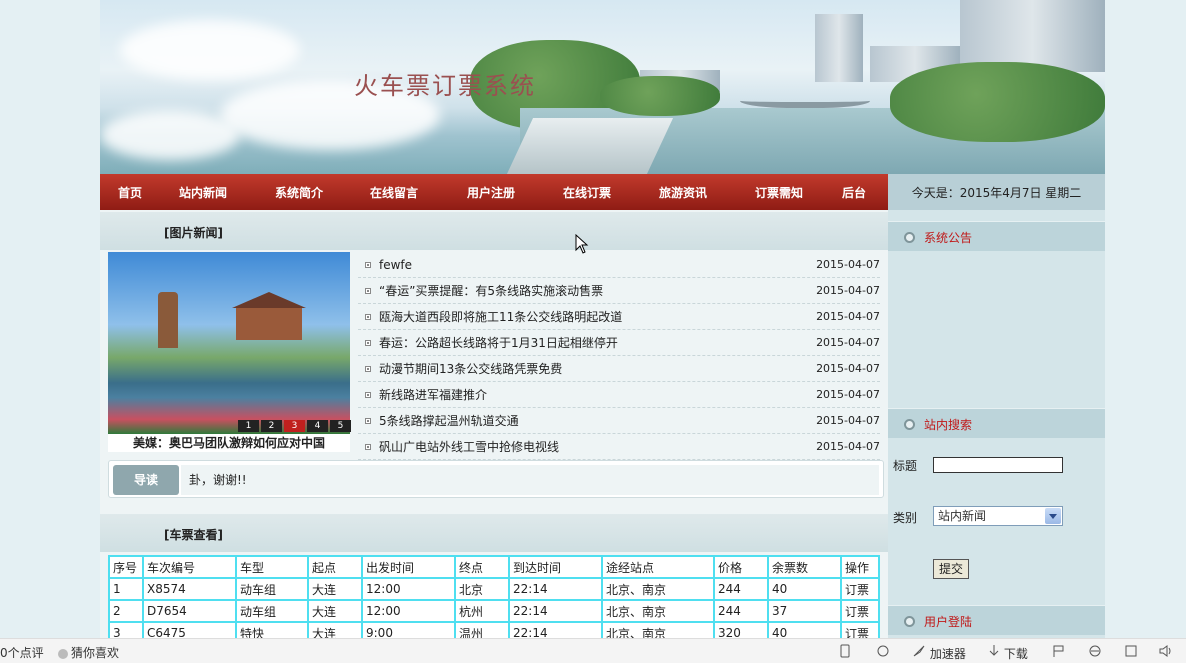  Describe the element at coordinates (248, 426) in the screenshot. I see `pager-1: 1` at that location.